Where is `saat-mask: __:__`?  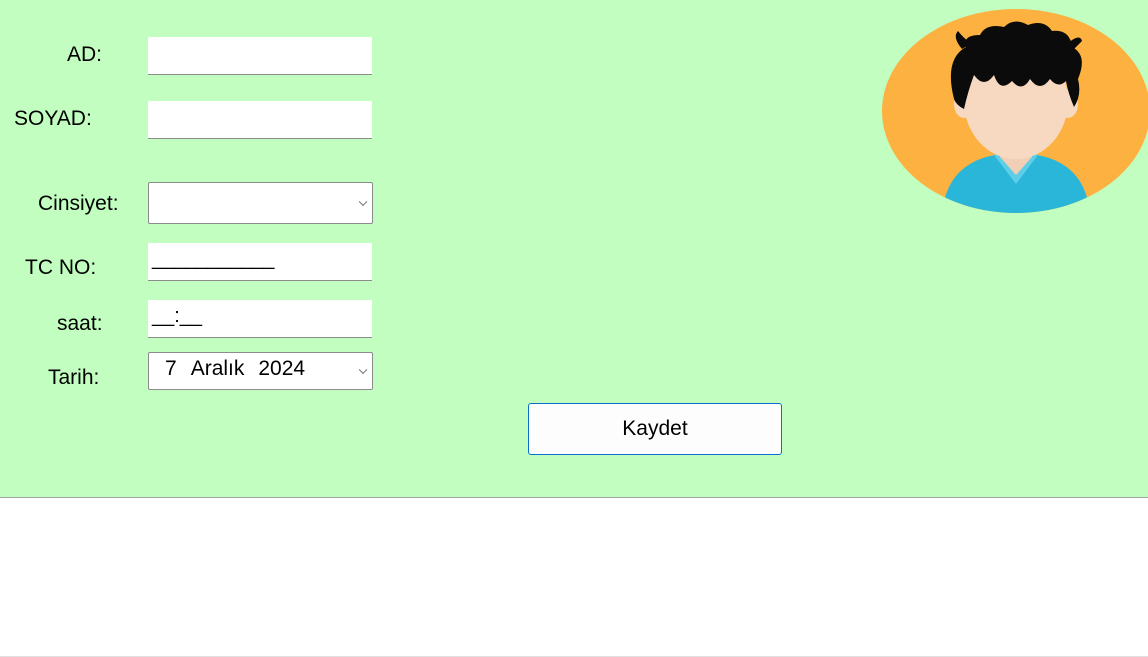 saat-mask: __:__ is located at coordinates (177, 316).